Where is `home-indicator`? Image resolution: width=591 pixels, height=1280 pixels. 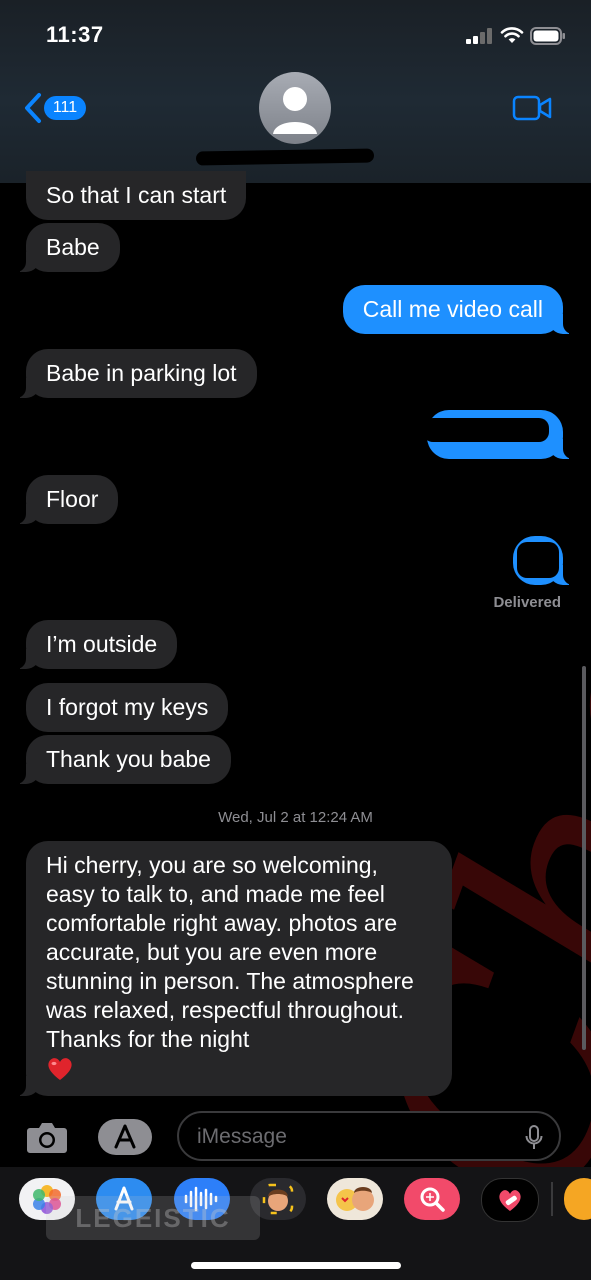 home-indicator is located at coordinates (296, 1265).